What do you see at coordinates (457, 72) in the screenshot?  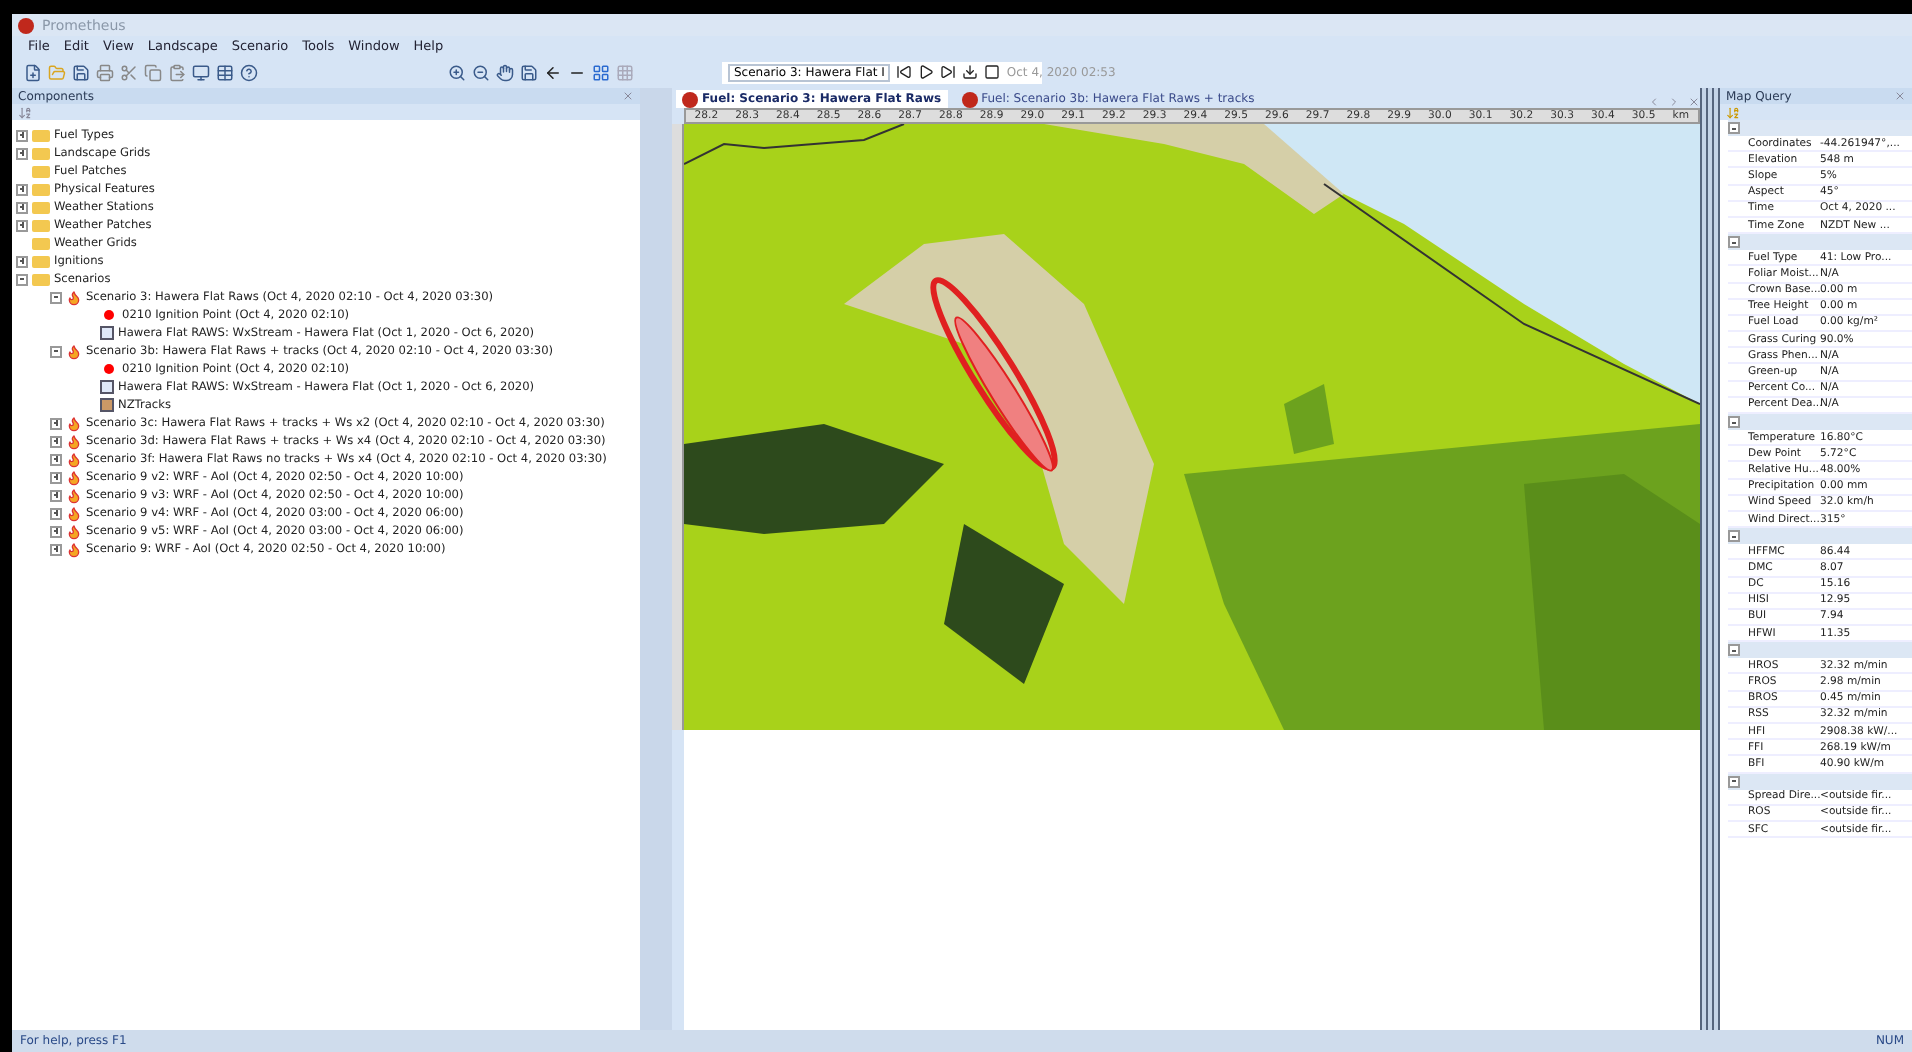 I see `zoom-in-icon` at bounding box center [457, 72].